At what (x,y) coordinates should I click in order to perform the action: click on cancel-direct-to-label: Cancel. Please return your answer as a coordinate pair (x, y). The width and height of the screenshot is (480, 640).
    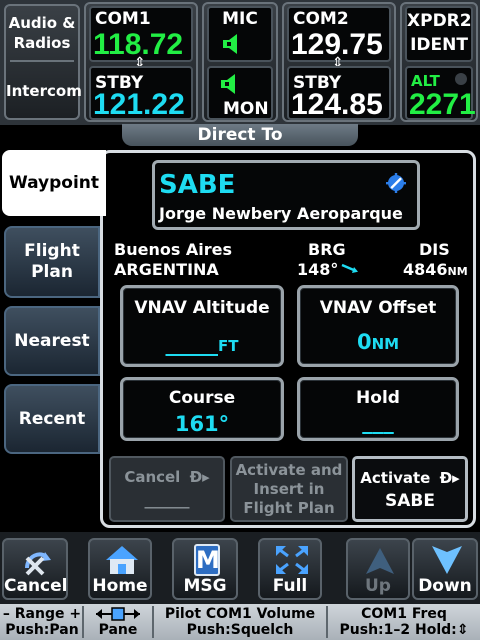
    Looking at the image, I should click on (152, 477).